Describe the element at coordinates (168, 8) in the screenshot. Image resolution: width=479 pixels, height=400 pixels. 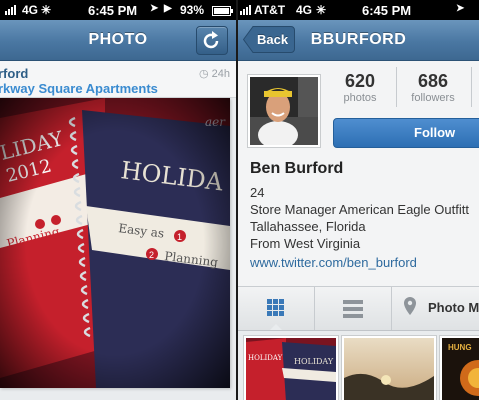
I see `play-icon: ▶` at that location.